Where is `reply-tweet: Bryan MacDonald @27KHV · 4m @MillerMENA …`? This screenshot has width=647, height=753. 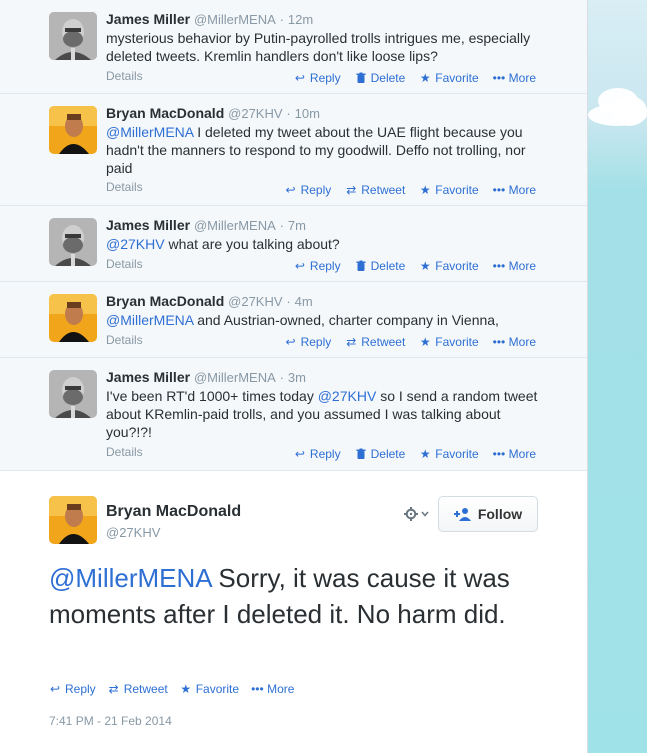
reply-tweet: Bryan MacDonald @27KHV · 4m @MillerMENA … is located at coordinates (293, 320).